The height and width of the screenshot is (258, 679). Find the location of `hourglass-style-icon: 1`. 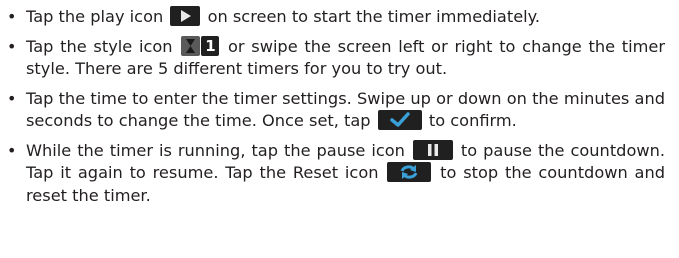

hourglass-style-icon: 1 is located at coordinates (200, 45).